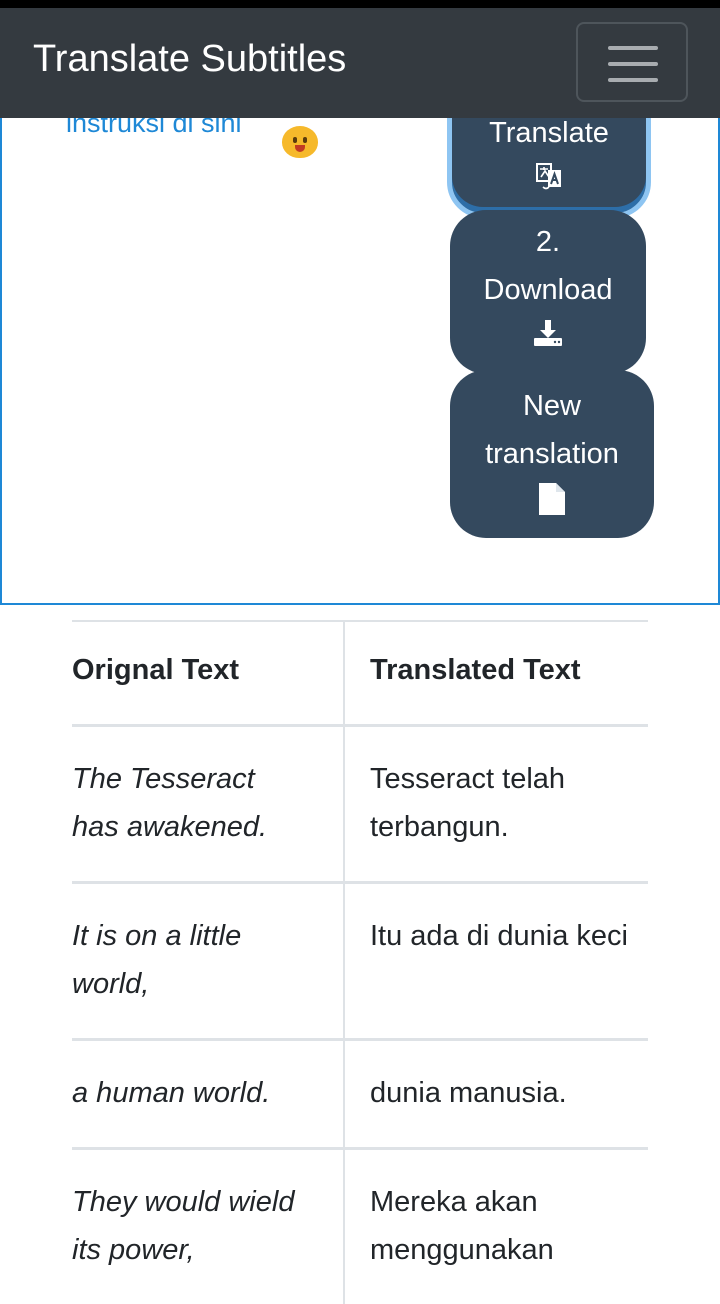  What do you see at coordinates (208, 673) in the screenshot?
I see `header-original-text: Orignal Text` at bounding box center [208, 673].